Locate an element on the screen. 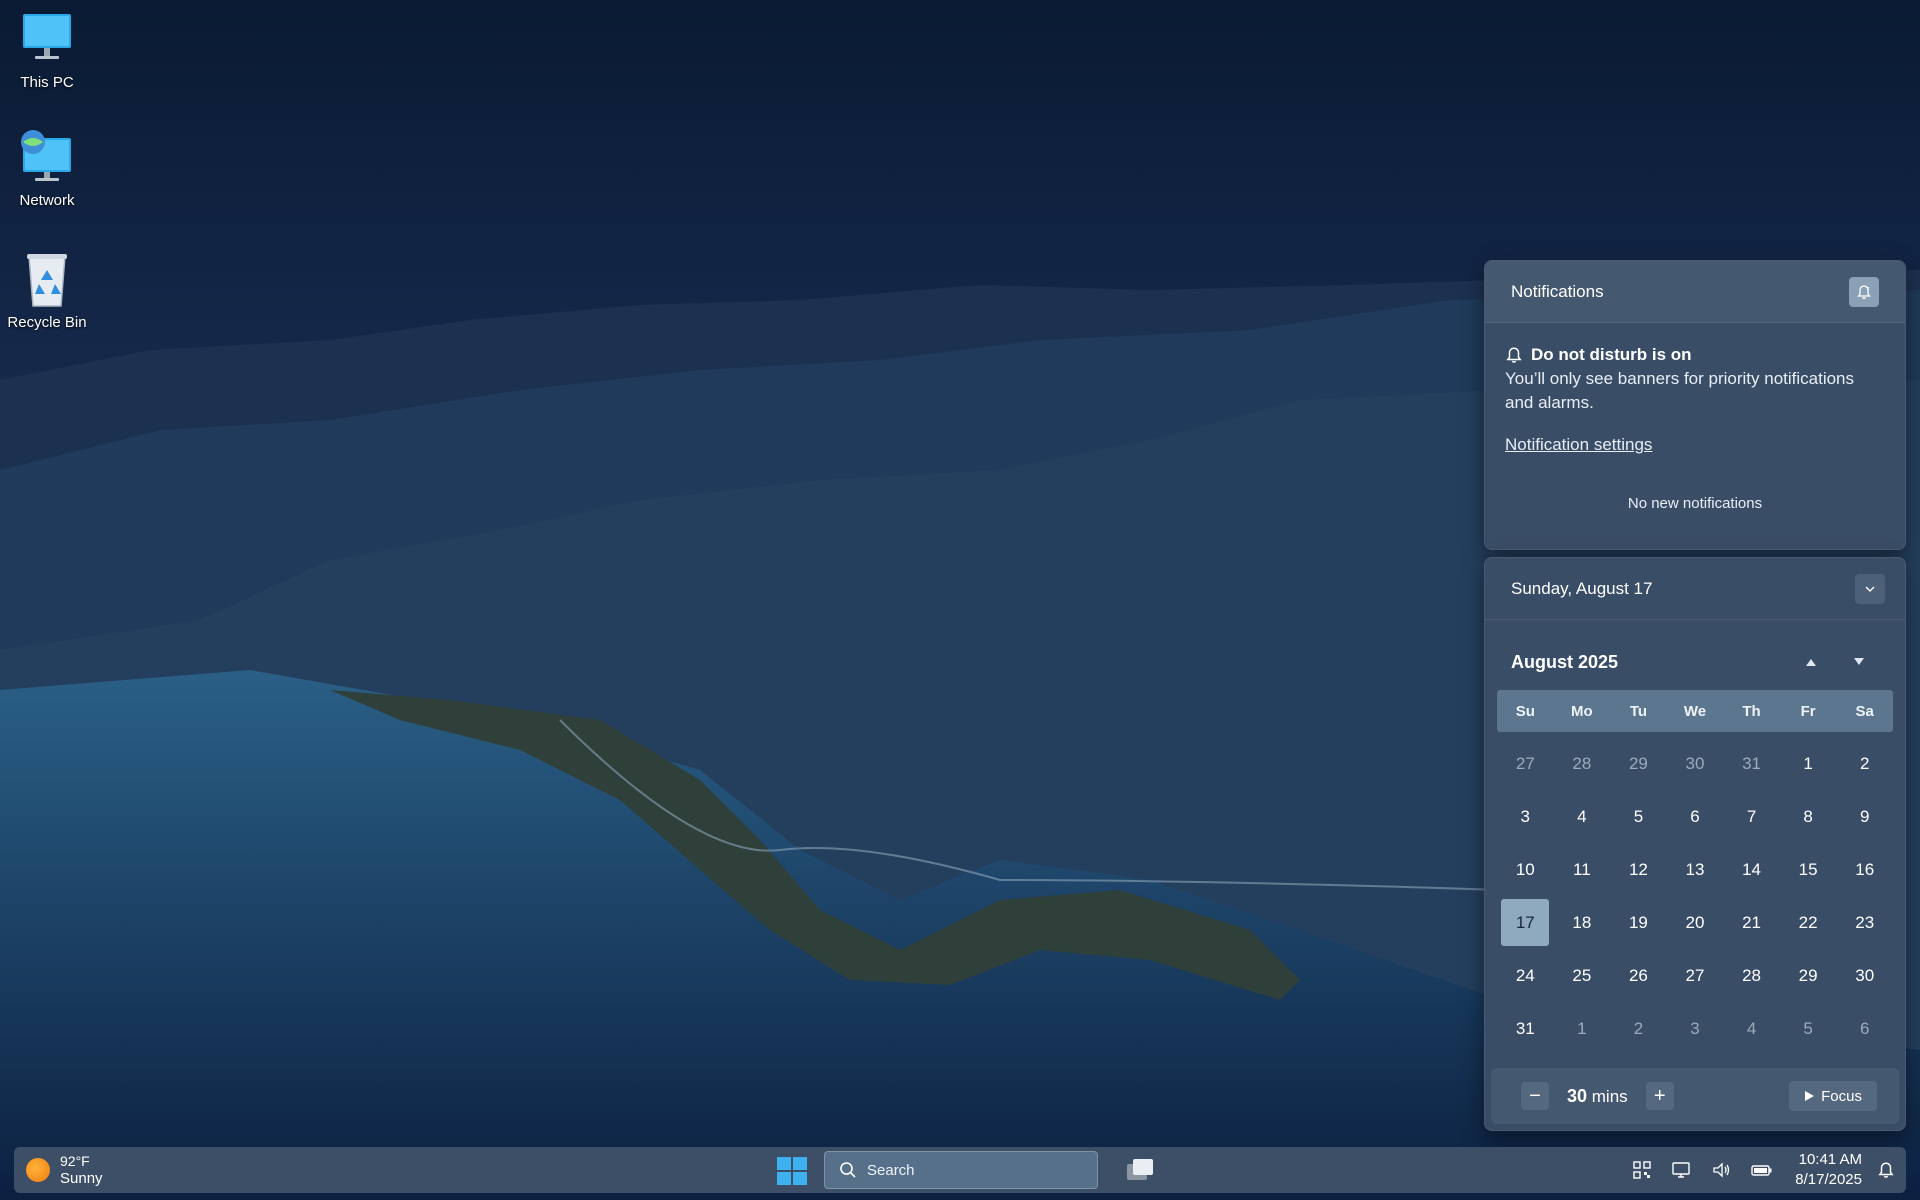 This screenshot has height=1200, width=1920. task-view-button is located at coordinates (1140, 1170).